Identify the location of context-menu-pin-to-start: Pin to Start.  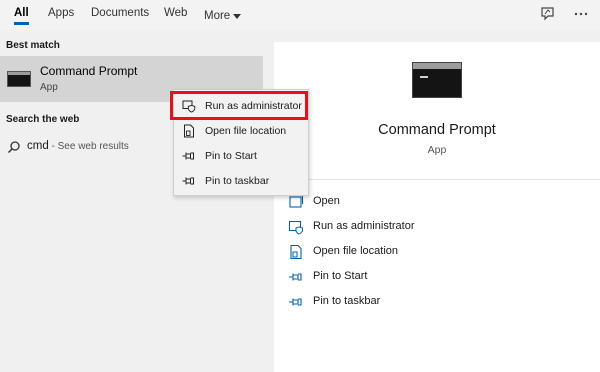
(241, 156).